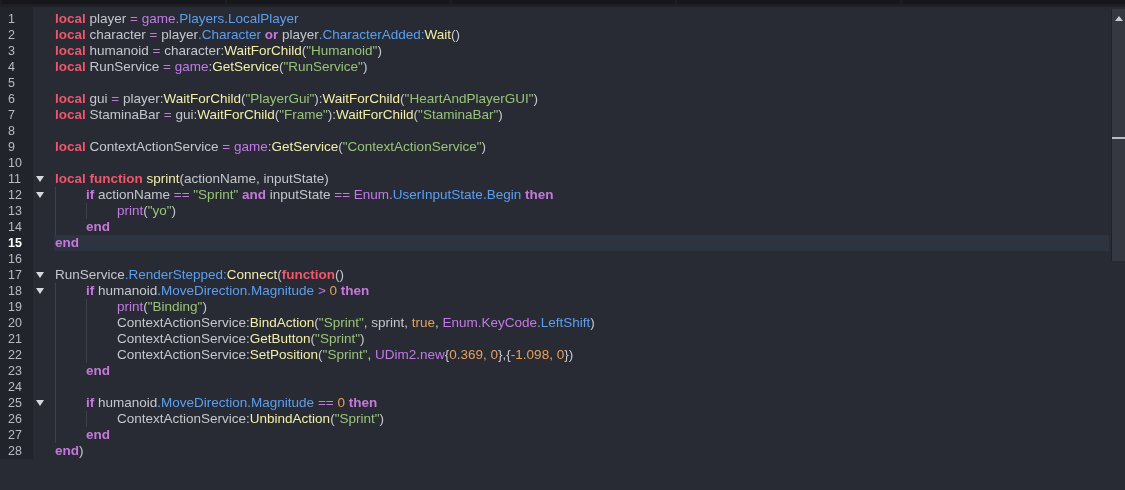  I want to click on code-line: end), so click(69, 451).